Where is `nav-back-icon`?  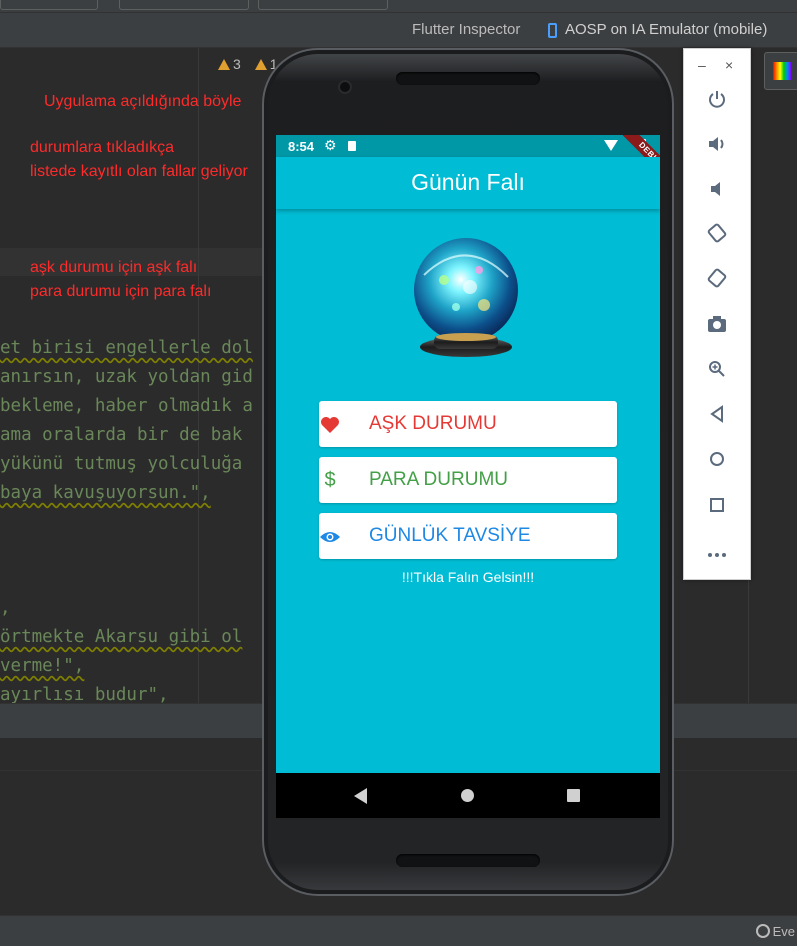 nav-back-icon is located at coordinates (360, 796).